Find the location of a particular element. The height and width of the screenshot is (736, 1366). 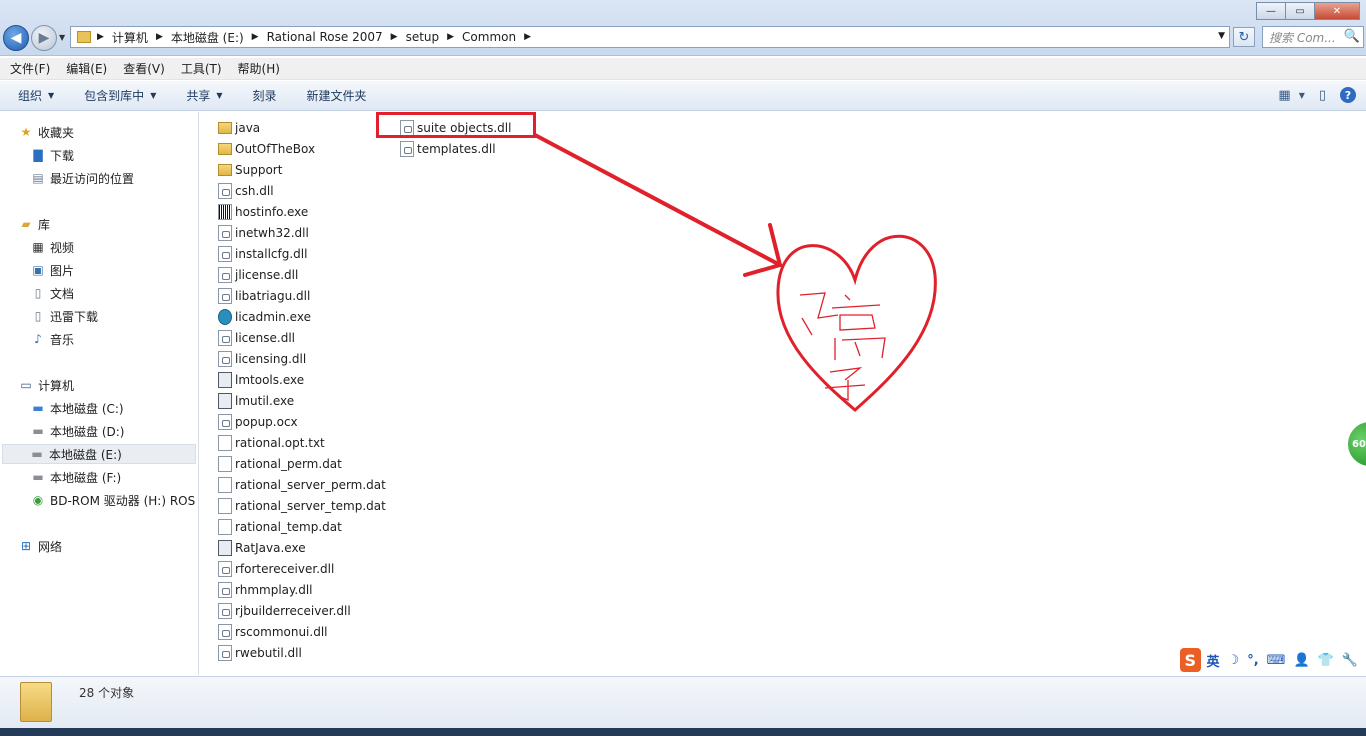

nav-downloads: ▇ 下载 is located at coordinates (52, 155).